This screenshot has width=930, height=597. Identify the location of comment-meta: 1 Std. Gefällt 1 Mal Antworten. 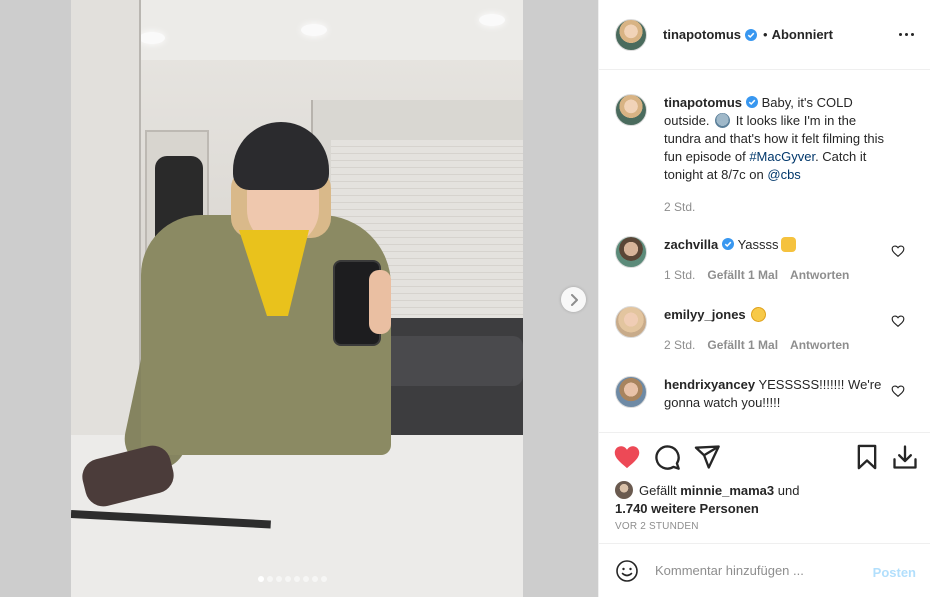
(779, 275).